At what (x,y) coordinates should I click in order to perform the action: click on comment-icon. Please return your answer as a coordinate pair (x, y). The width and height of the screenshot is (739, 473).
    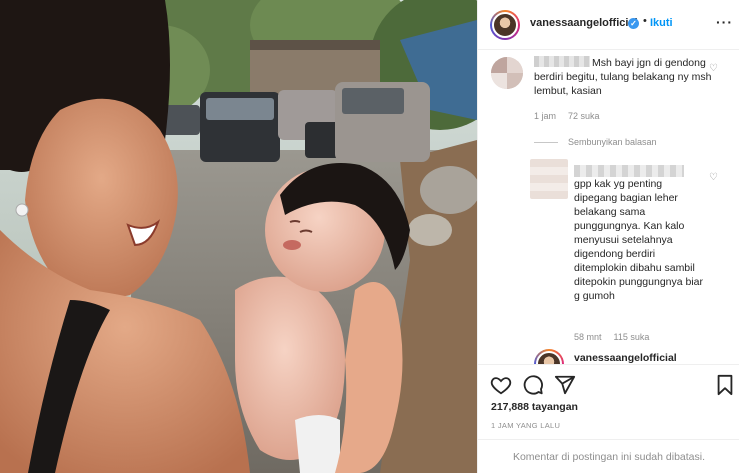
    Looking at the image, I should click on (533, 385).